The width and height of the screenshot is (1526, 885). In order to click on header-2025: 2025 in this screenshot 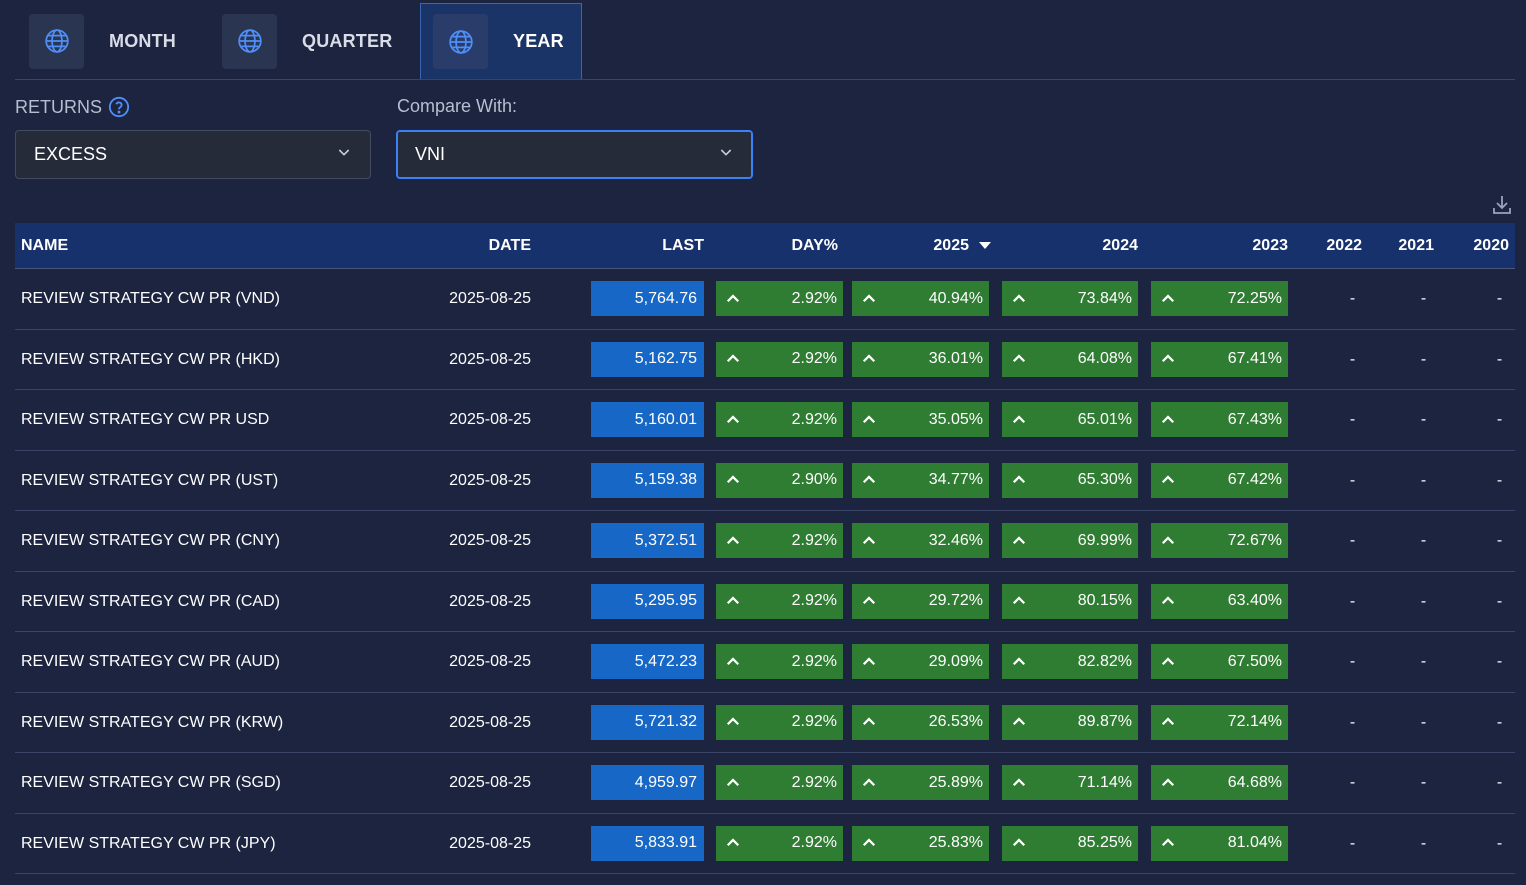, I will do `click(962, 246)`.